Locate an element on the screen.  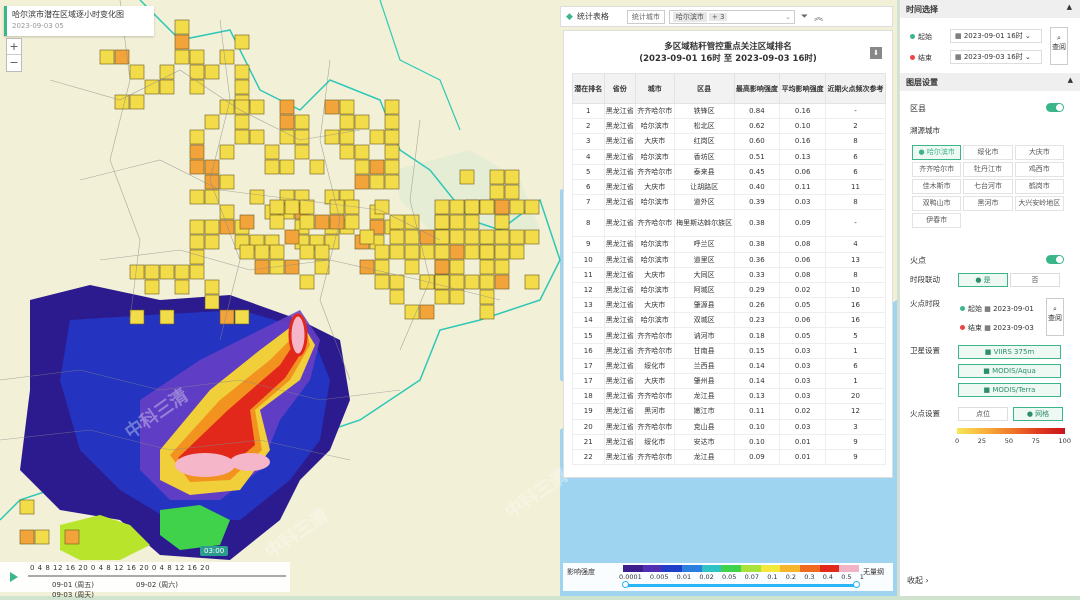
column-header: 区县 is located at coordinates (704, 88).